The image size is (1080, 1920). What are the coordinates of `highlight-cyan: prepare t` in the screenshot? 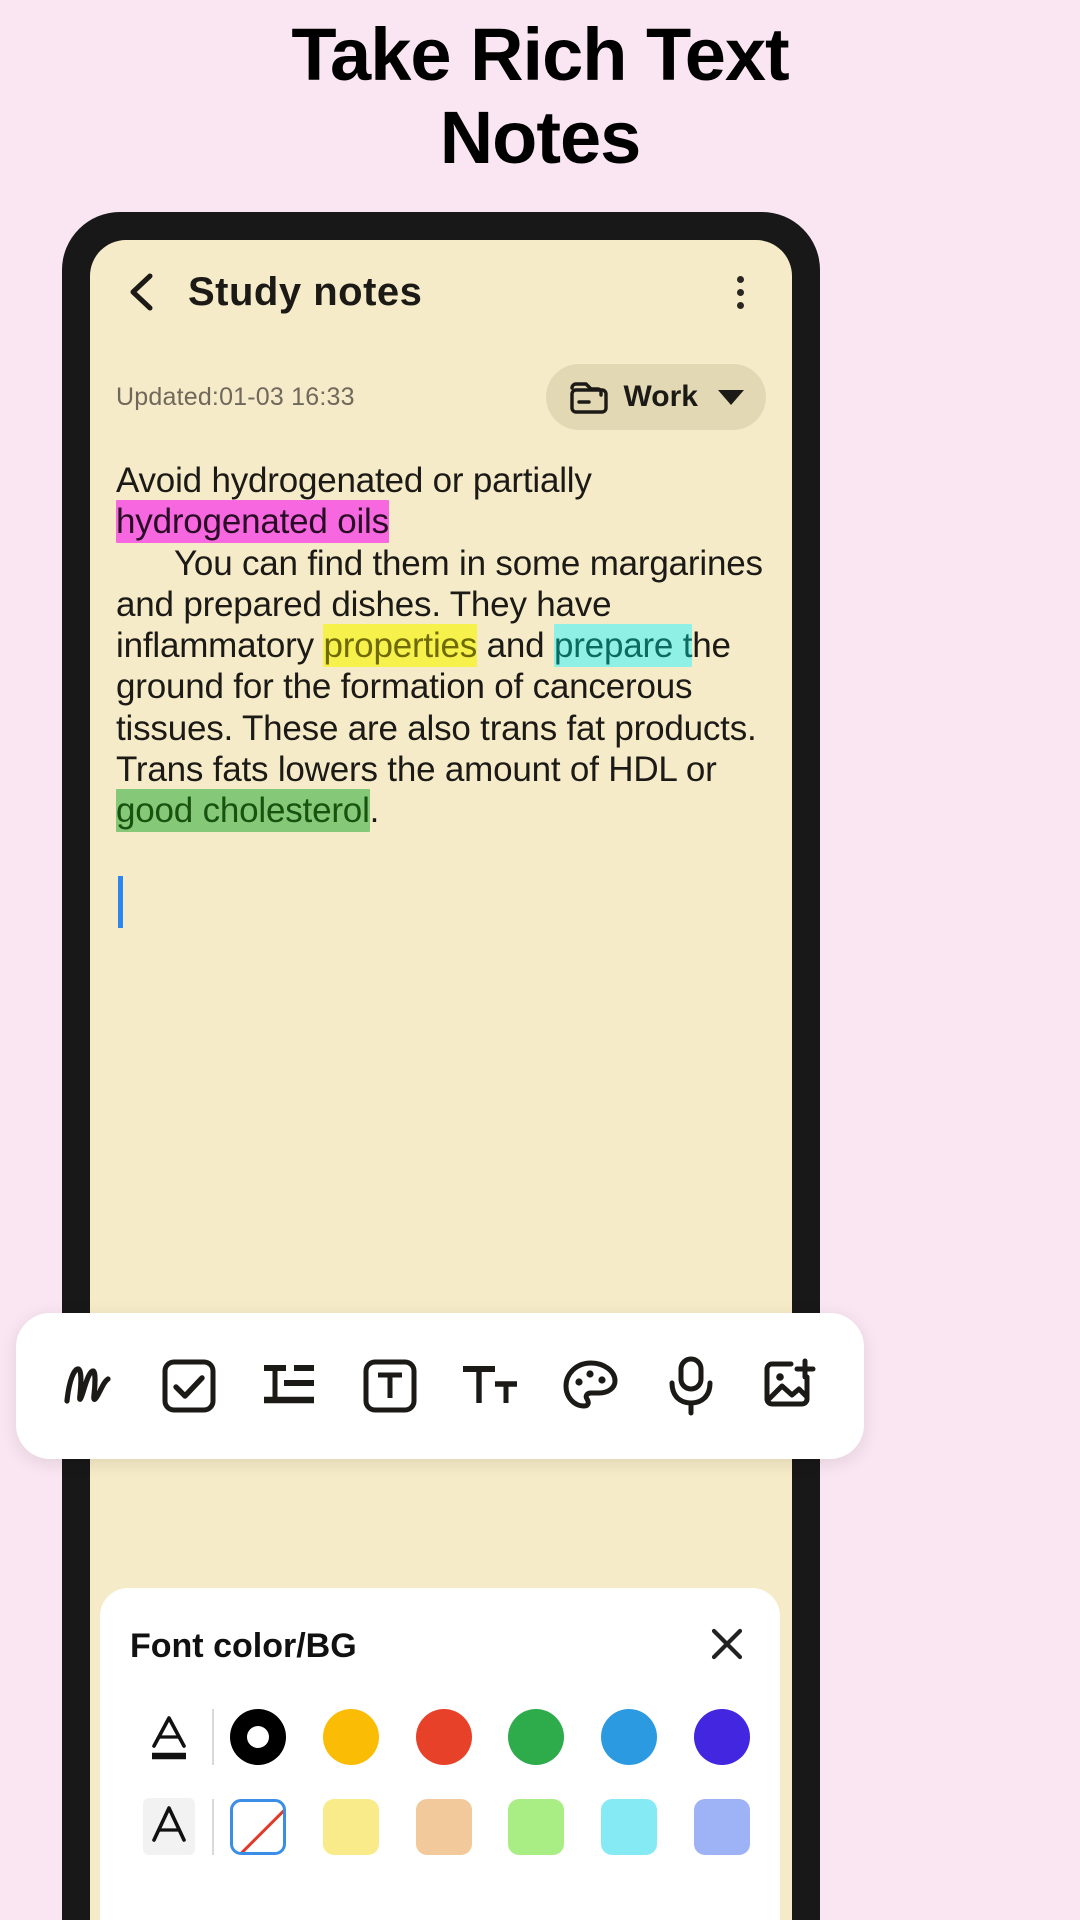 It's located at (623, 646).